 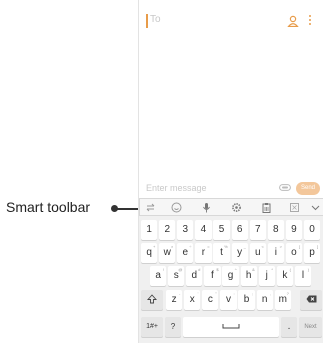 I want to click on more-options-icon, so click(x=310, y=21).